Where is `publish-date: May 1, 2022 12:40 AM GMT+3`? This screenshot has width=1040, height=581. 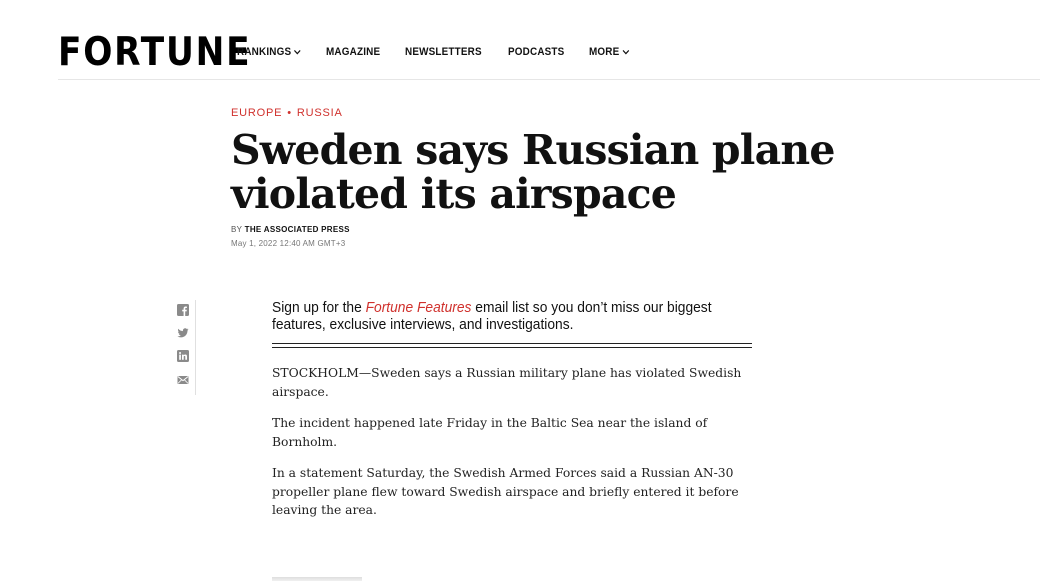
publish-date: May 1, 2022 12:40 AM GMT+3 is located at coordinates (288, 243).